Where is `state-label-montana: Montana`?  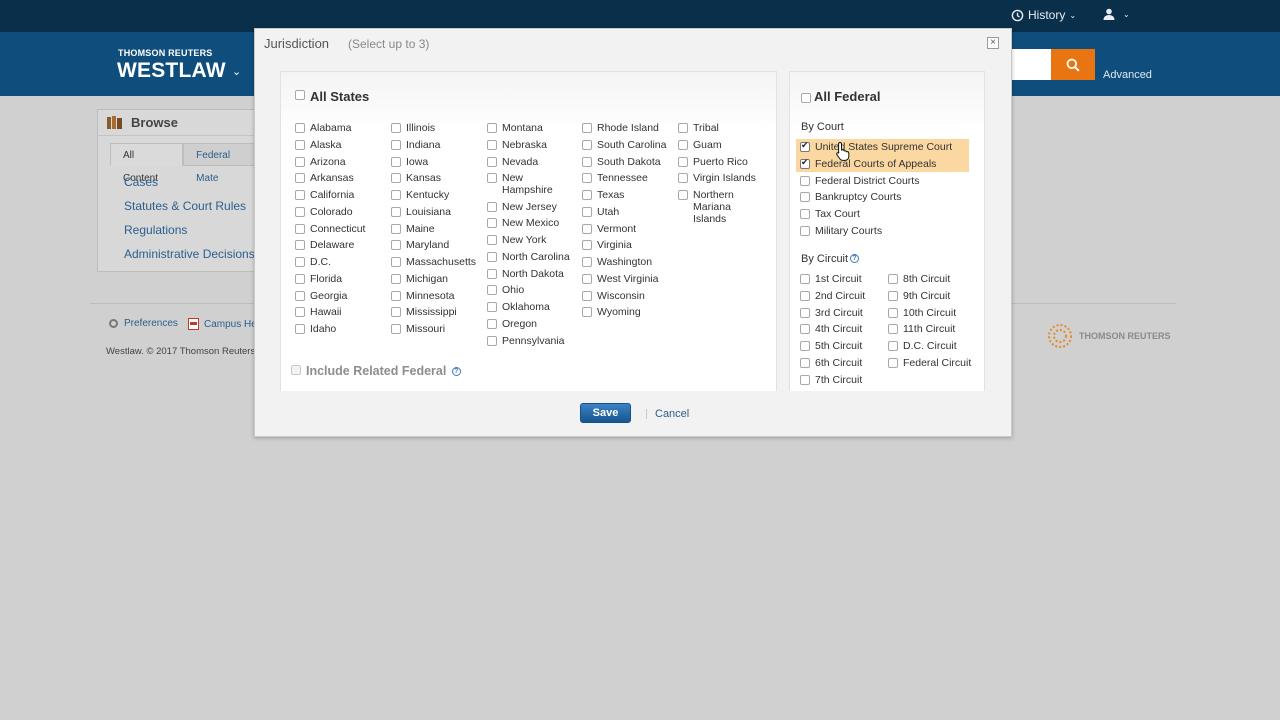
state-label-montana: Montana is located at coordinates (522, 128).